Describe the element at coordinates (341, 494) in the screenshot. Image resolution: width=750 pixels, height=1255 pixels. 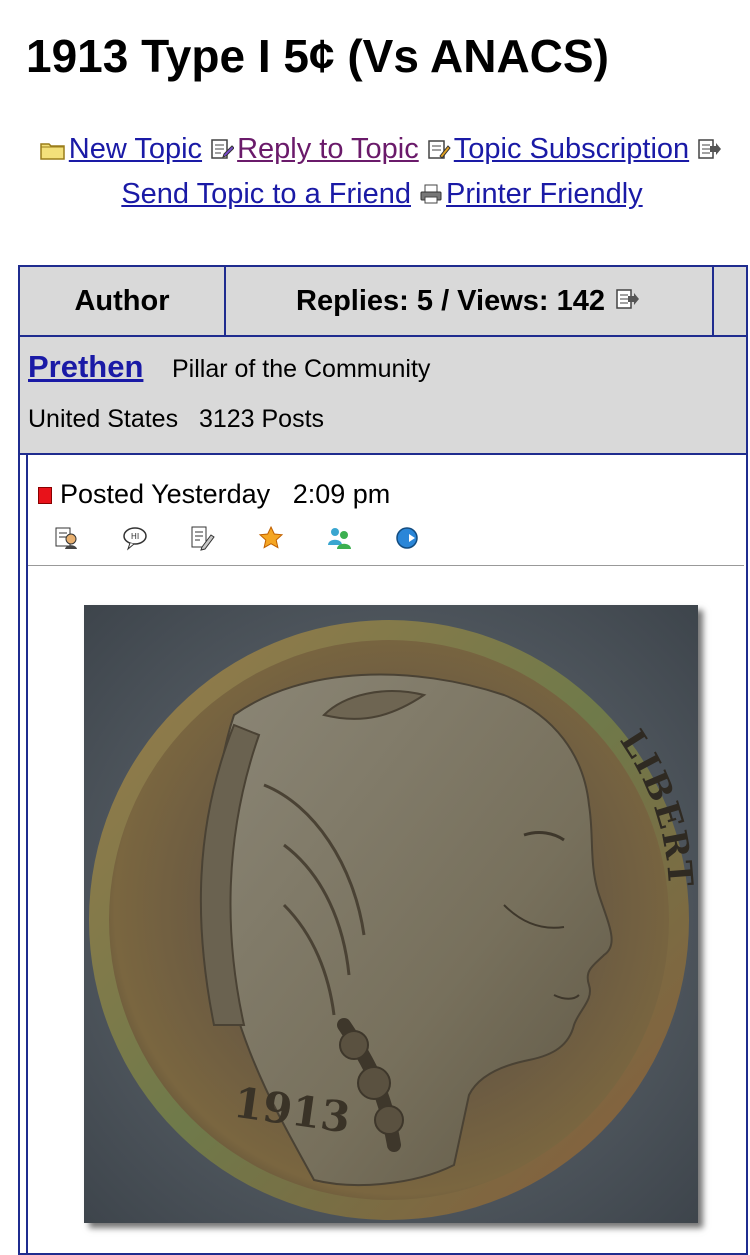
I see `posted-time: 2:09 pm` at that location.